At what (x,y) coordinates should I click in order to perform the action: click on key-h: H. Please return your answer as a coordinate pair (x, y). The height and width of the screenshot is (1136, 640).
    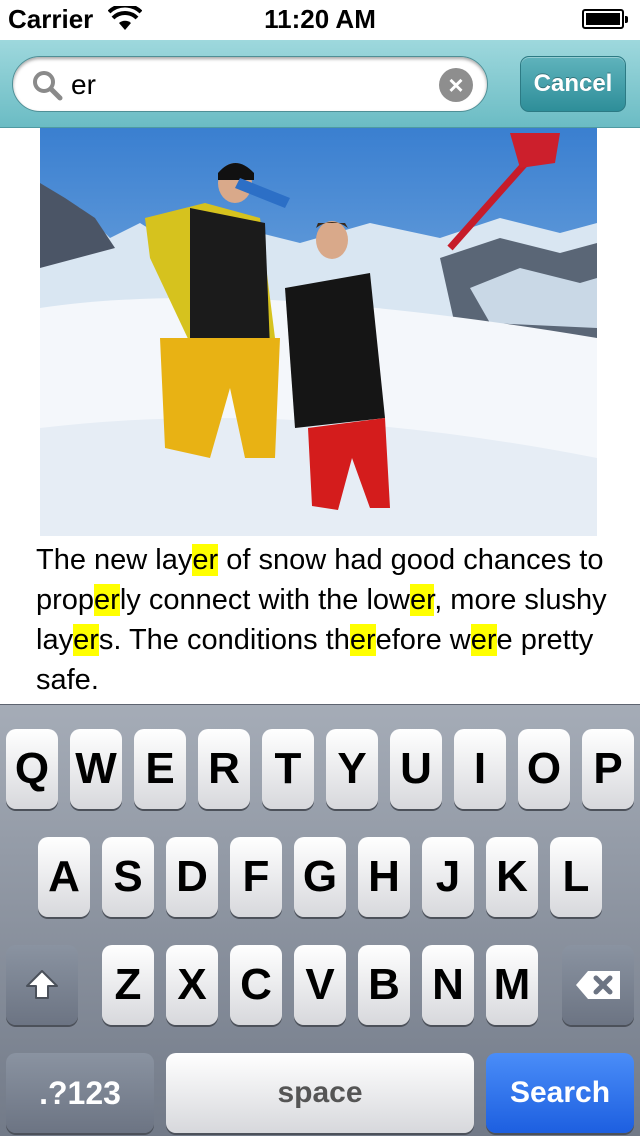
    Looking at the image, I should click on (384, 877).